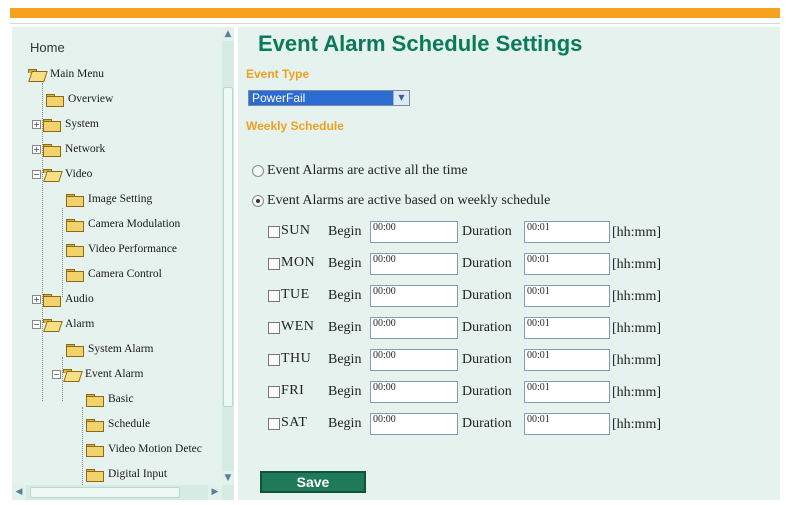  What do you see at coordinates (133, 249) in the screenshot?
I see `tree-item-label: Video Performance` at bounding box center [133, 249].